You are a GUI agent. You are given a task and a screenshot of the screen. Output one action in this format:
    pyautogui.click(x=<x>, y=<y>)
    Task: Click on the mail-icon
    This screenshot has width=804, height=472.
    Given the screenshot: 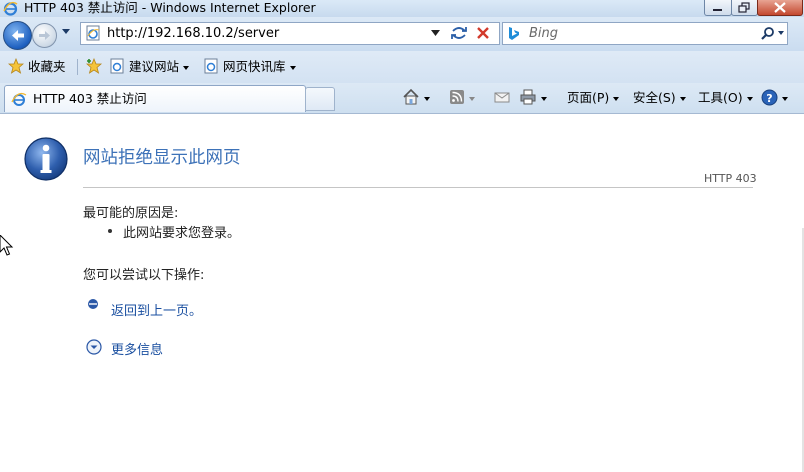 What is the action you would take?
    pyautogui.click(x=502, y=97)
    